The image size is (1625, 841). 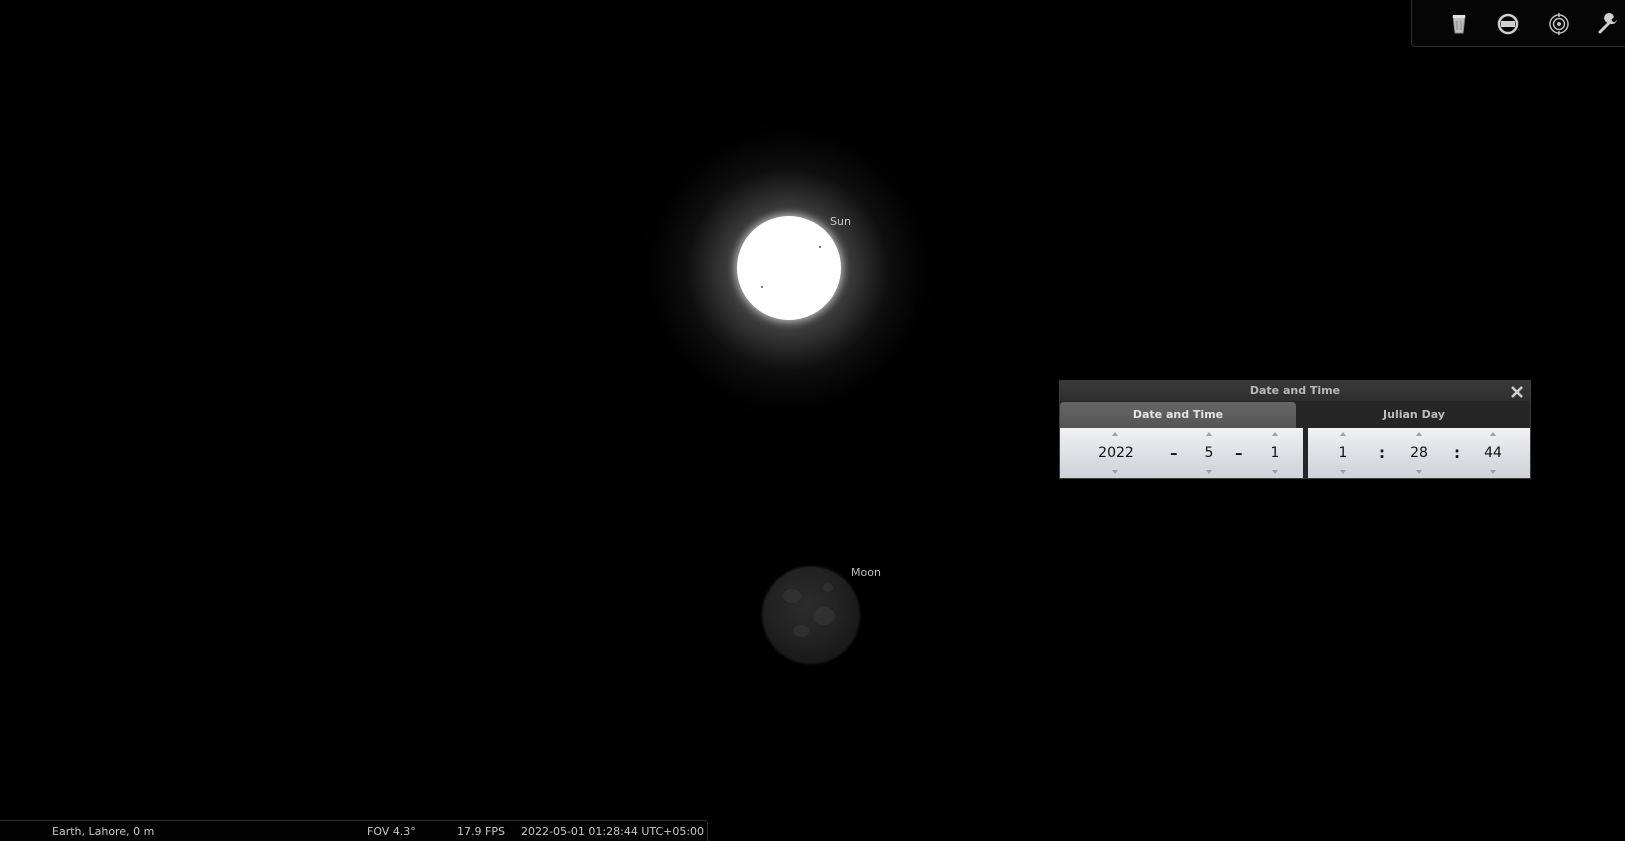 I want to click on day-field: 1, so click(x=1275, y=453).